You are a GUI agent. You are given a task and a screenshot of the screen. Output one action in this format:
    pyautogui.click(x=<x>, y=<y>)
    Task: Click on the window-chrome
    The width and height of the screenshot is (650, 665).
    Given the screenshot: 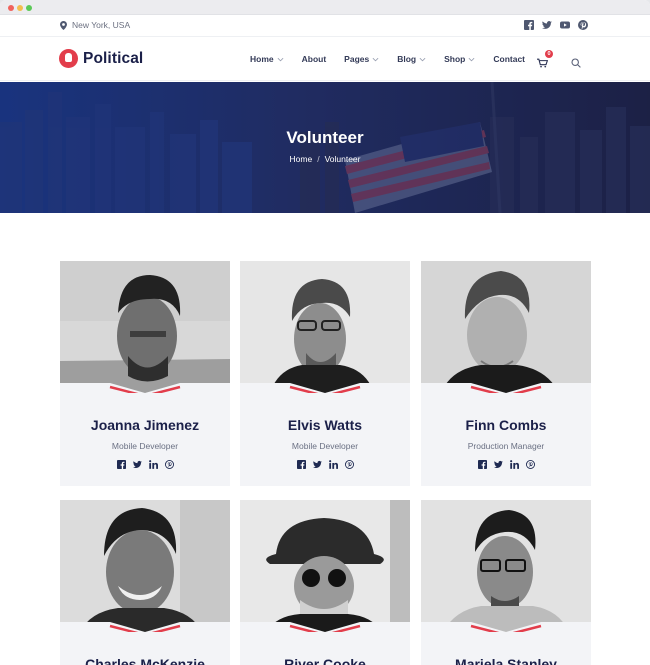 What is the action you would take?
    pyautogui.click(x=325, y=7)
    